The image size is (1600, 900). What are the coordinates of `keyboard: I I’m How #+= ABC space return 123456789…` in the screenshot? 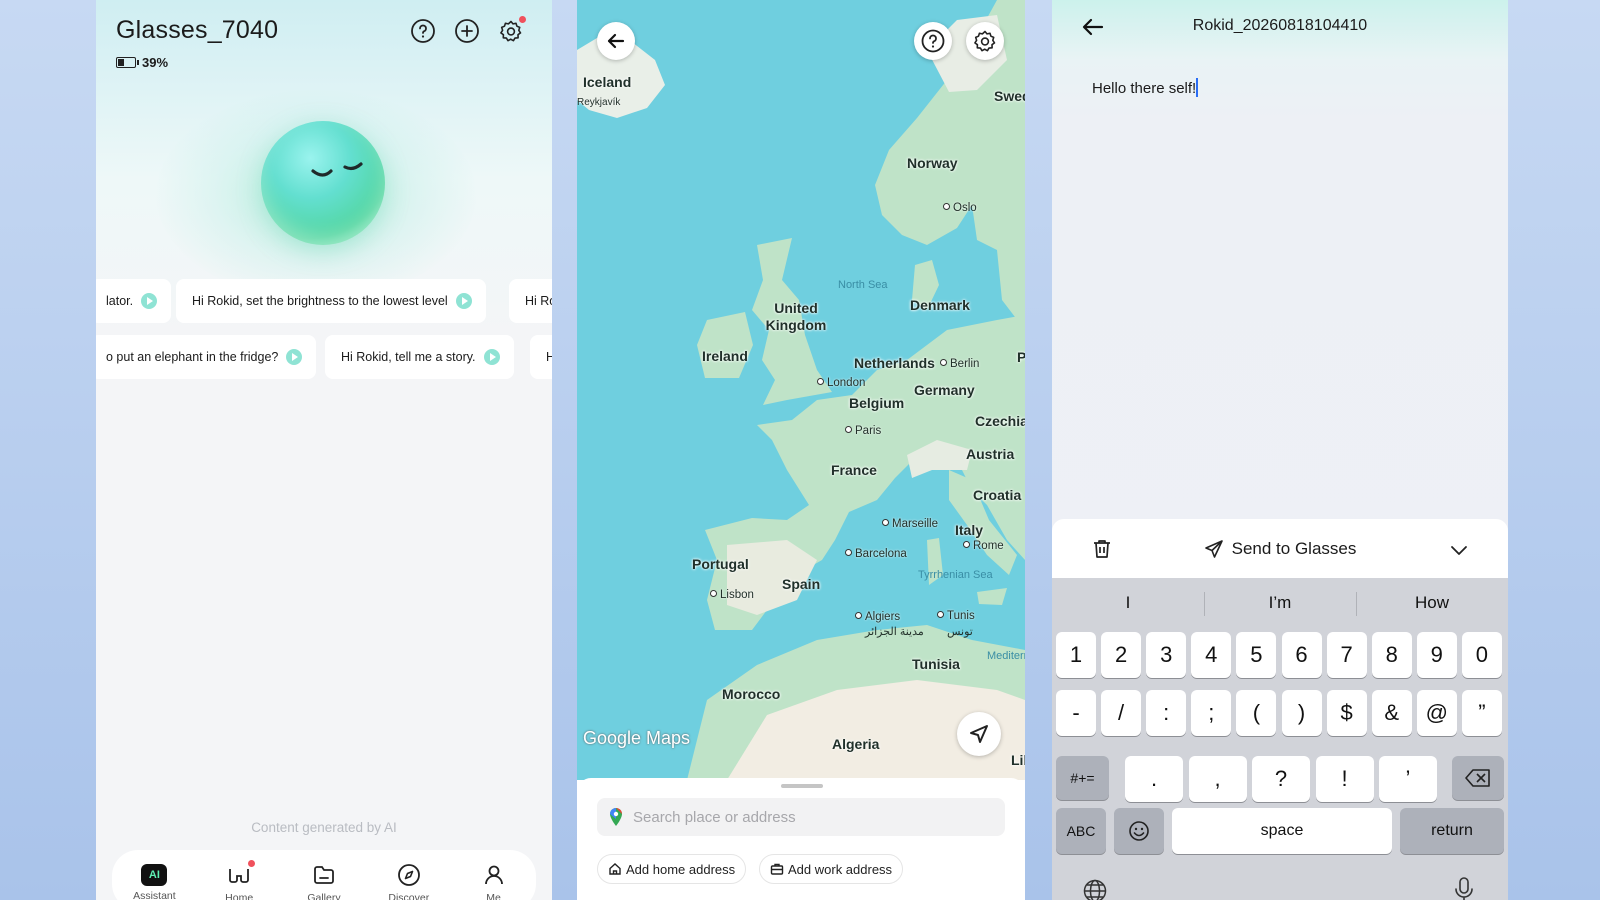 It's located at (1280, 739).